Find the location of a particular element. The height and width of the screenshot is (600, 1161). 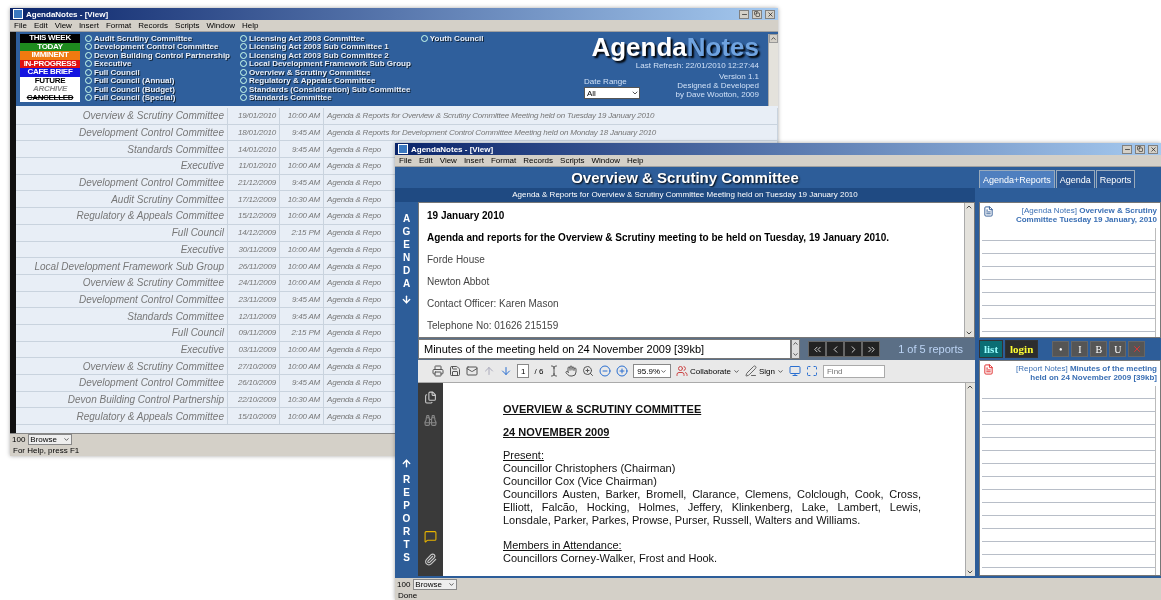

committee-radio: Full Council (Budget) is located at coordinates (157, 89).